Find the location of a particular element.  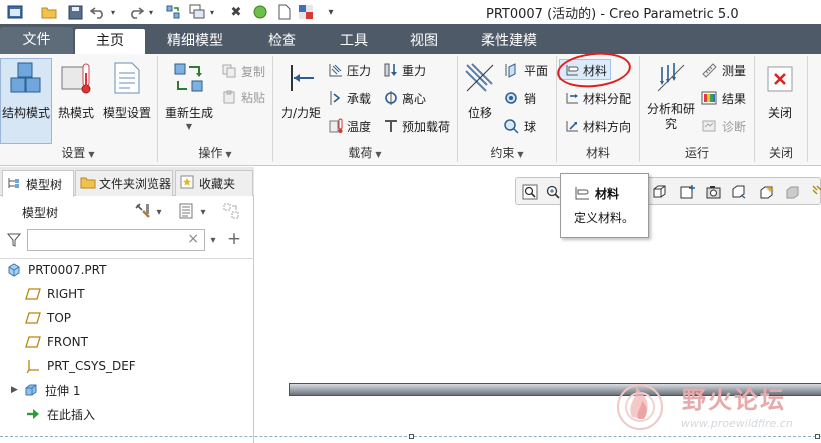

preload-label: 预加载荷 is located at coordinates (426, 126).